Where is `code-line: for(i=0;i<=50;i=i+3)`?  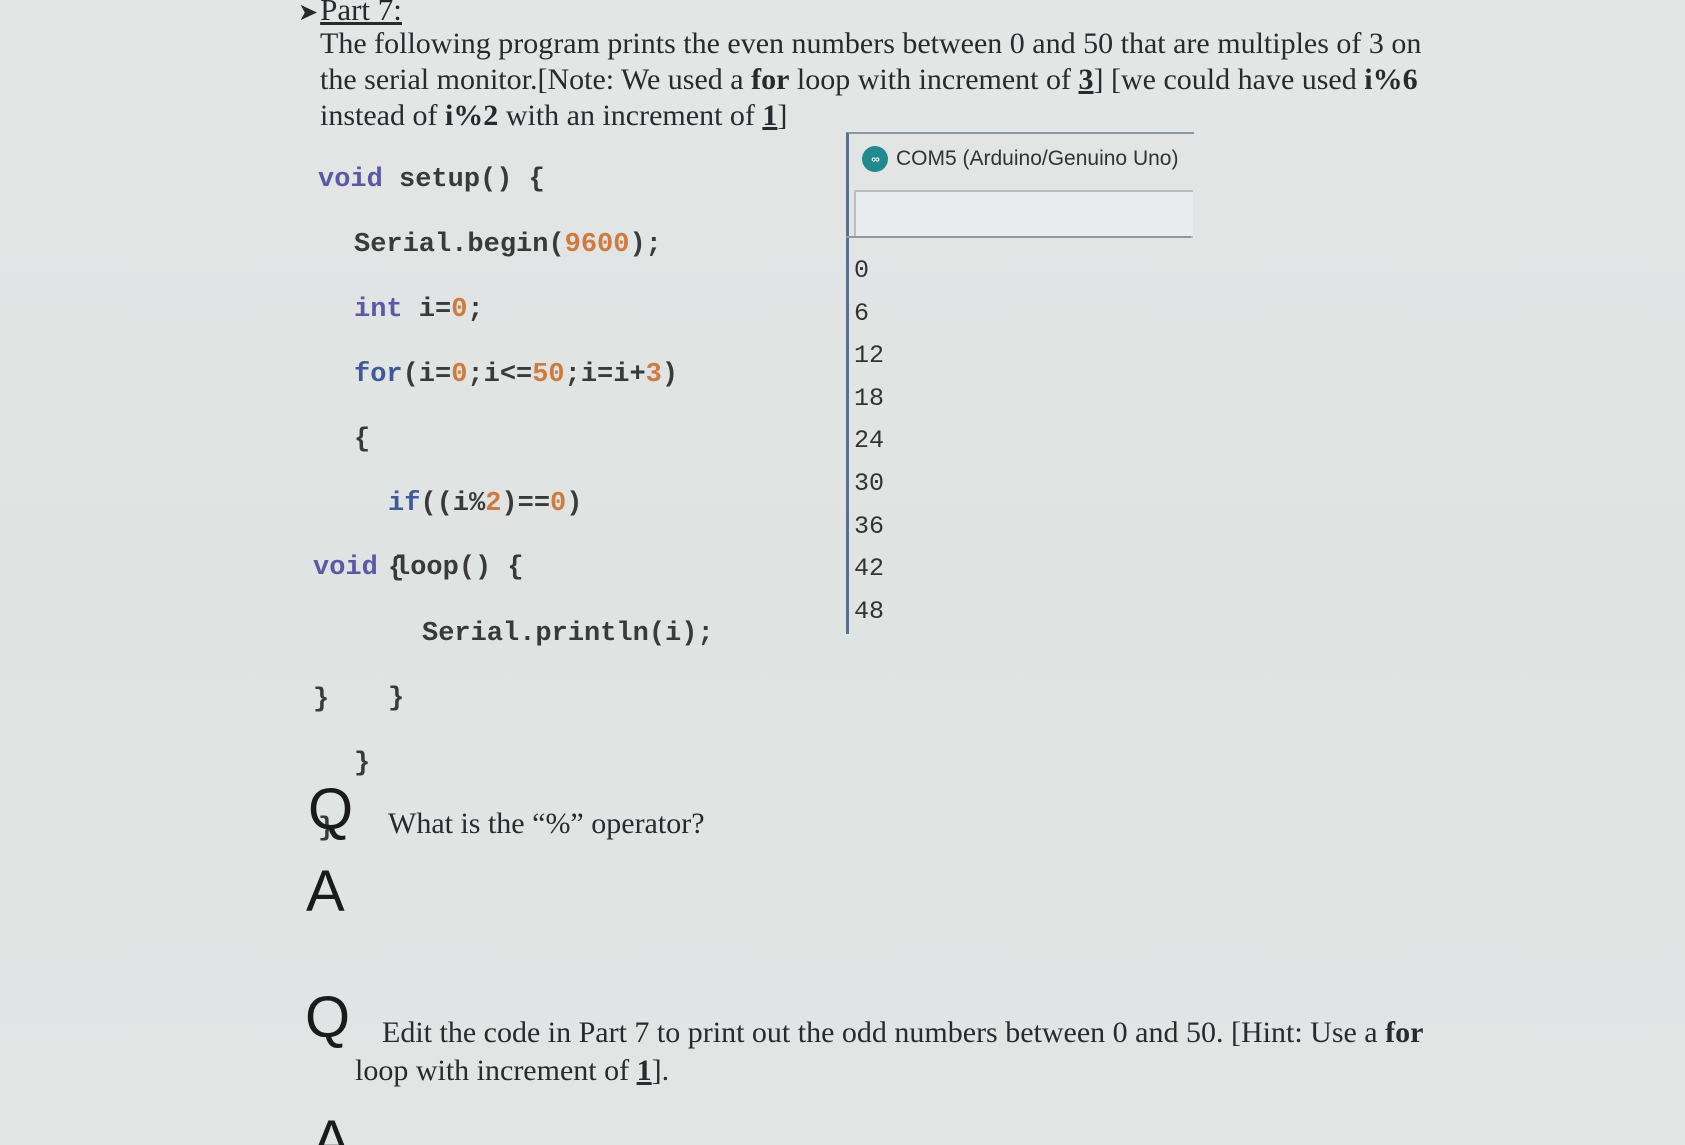
code-line: for(i=0;i<=50;i=i+3) is located at coordinates (516, 375).